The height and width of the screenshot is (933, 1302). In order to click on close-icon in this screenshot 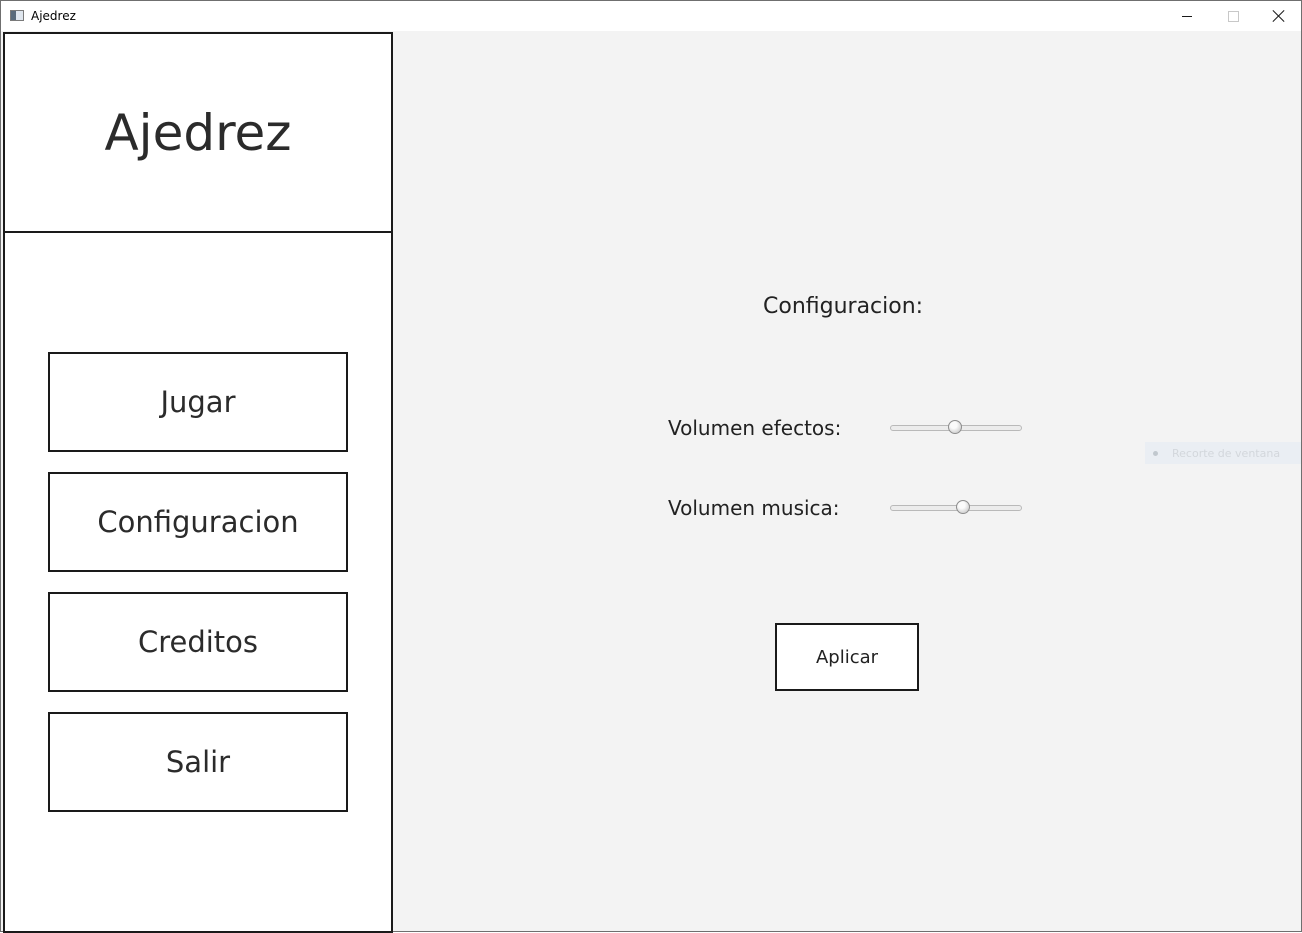, I will do `click(1279, 16)`.